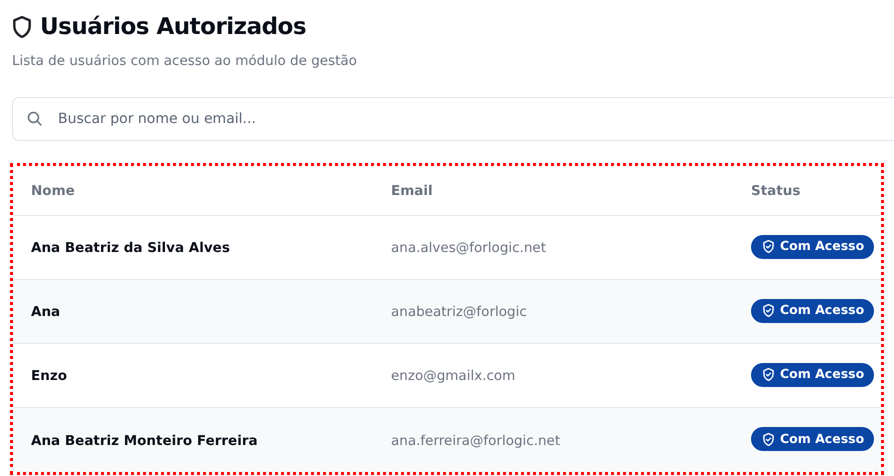  Describe the element at coordinates (412, 191) in the screenshot. I see `column-header: Email` at that location.